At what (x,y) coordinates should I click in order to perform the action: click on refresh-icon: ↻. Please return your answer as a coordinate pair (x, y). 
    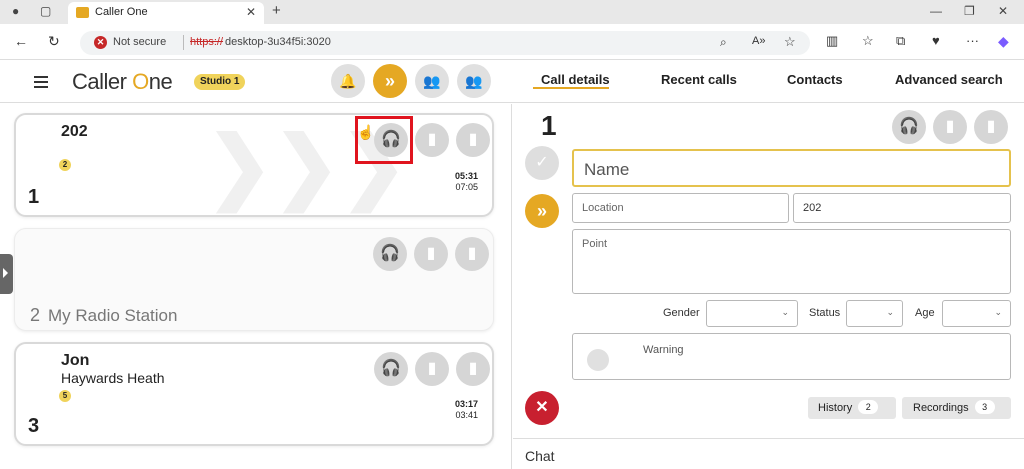
    Looking at the image, I should click on (54, 41).